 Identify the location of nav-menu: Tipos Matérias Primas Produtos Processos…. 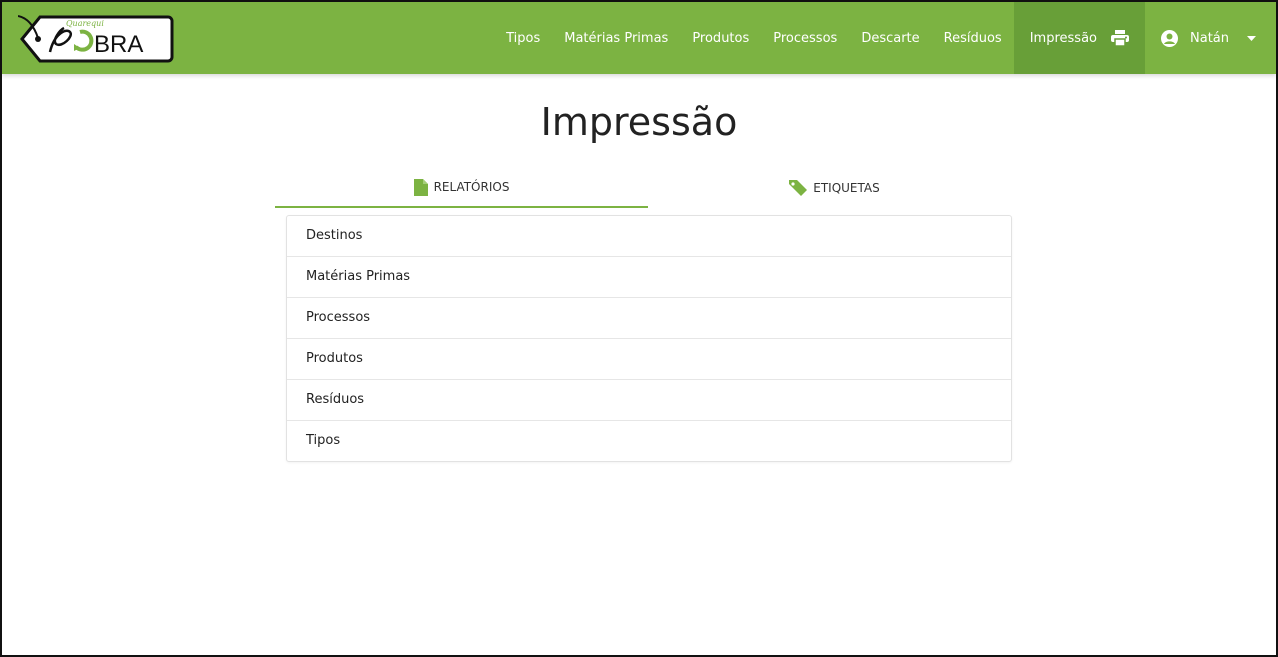
(885, 38).